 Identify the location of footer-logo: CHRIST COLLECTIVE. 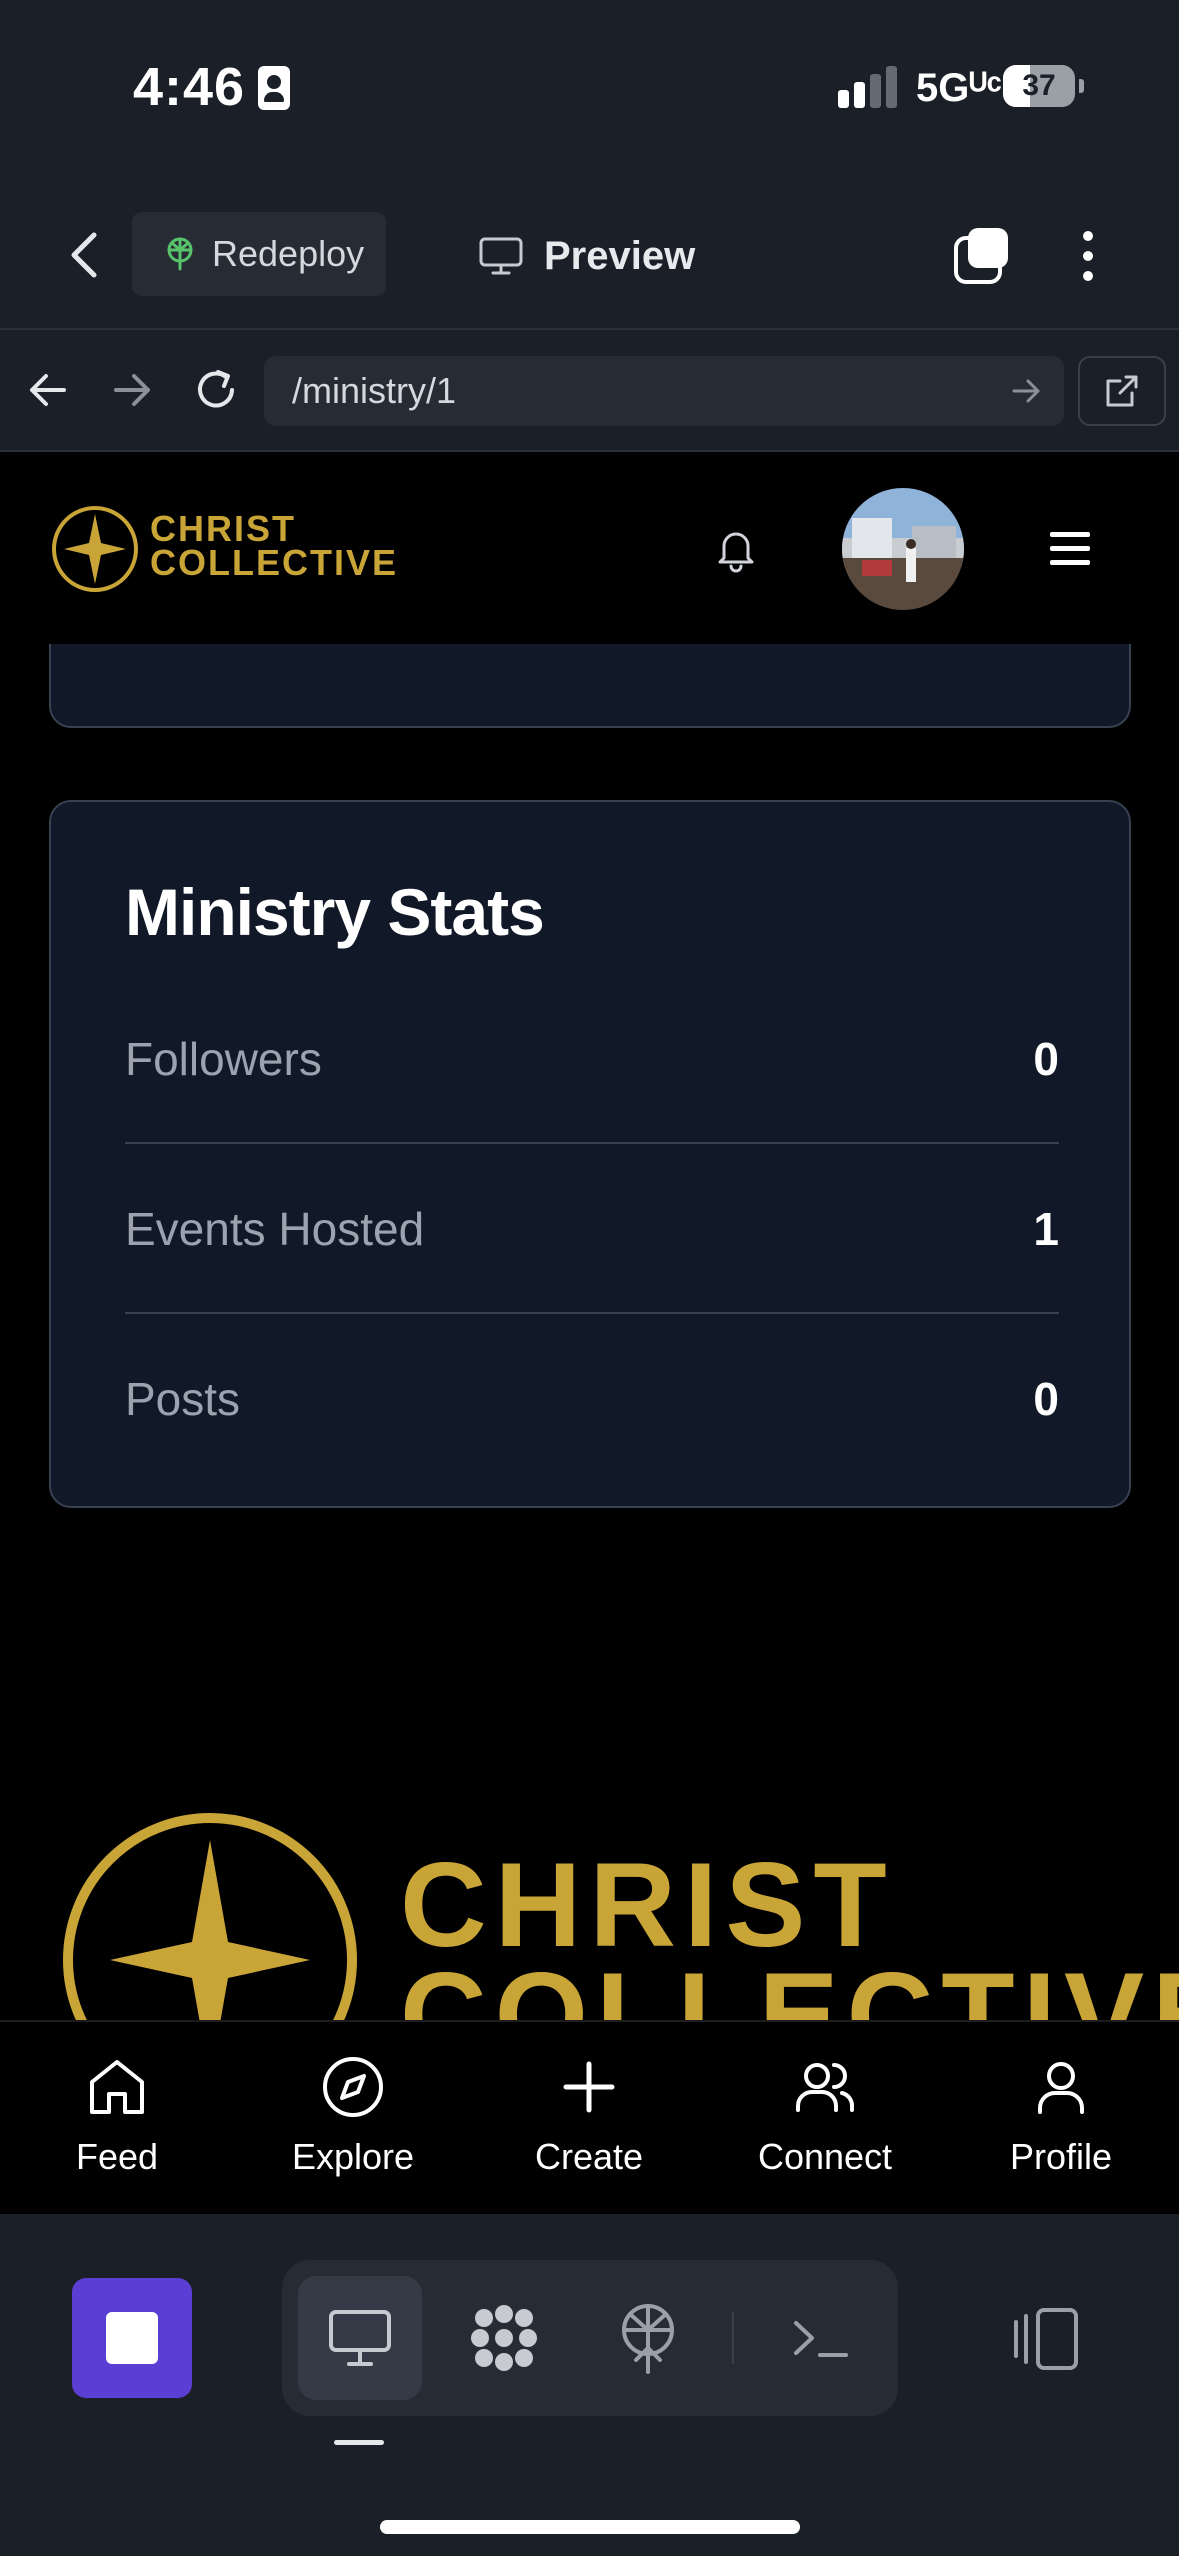
(589, 1900).